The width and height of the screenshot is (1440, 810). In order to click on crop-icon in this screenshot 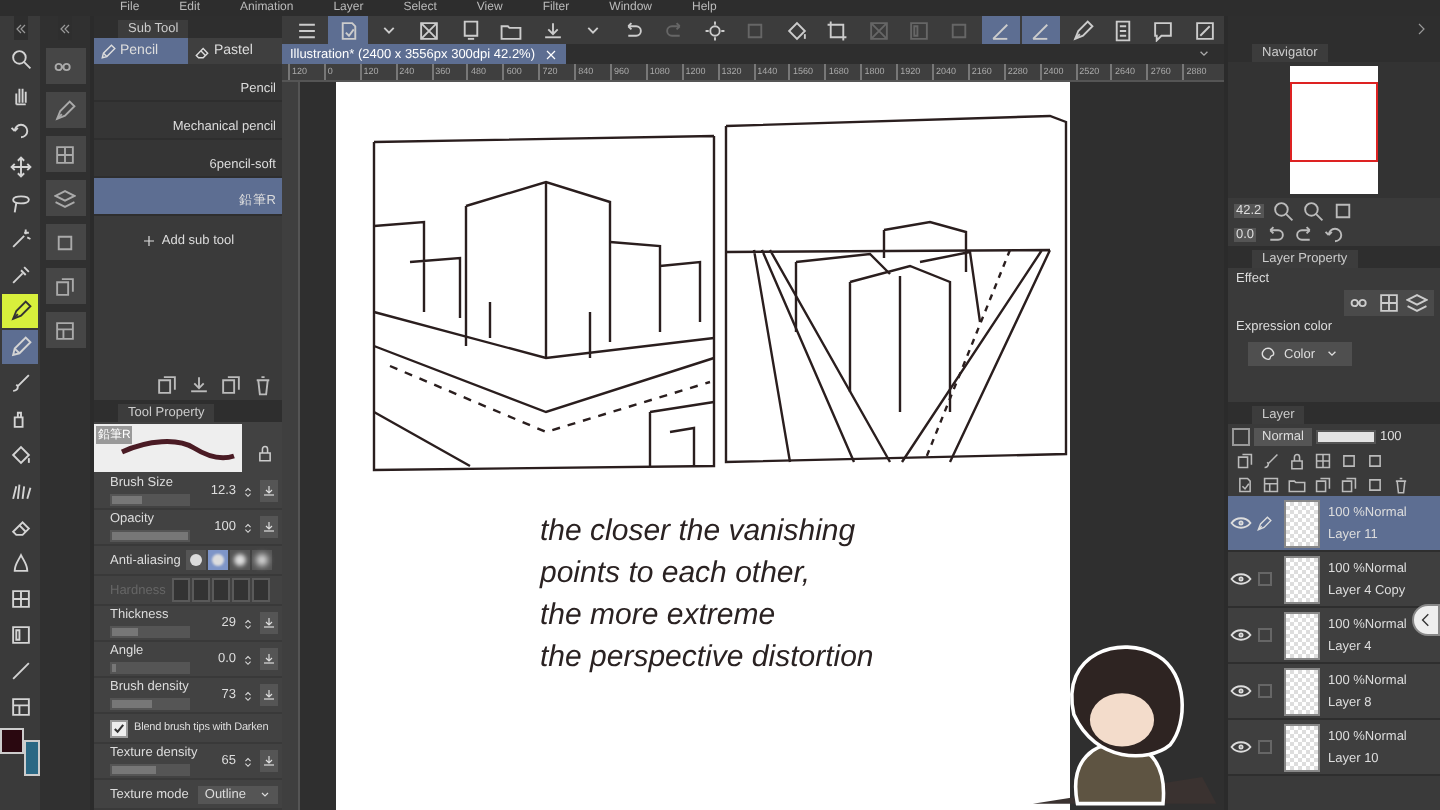, I will do `click(837, 30)`.